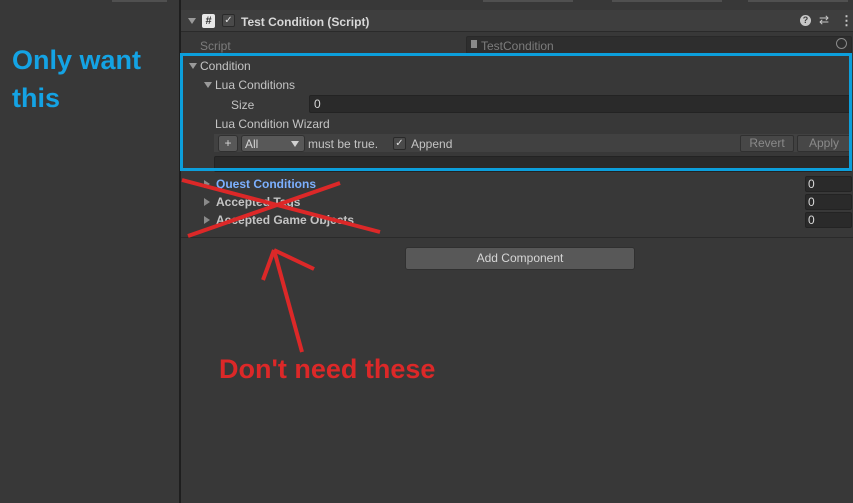  I want to click on arrow-head-left, so click(268, 265).